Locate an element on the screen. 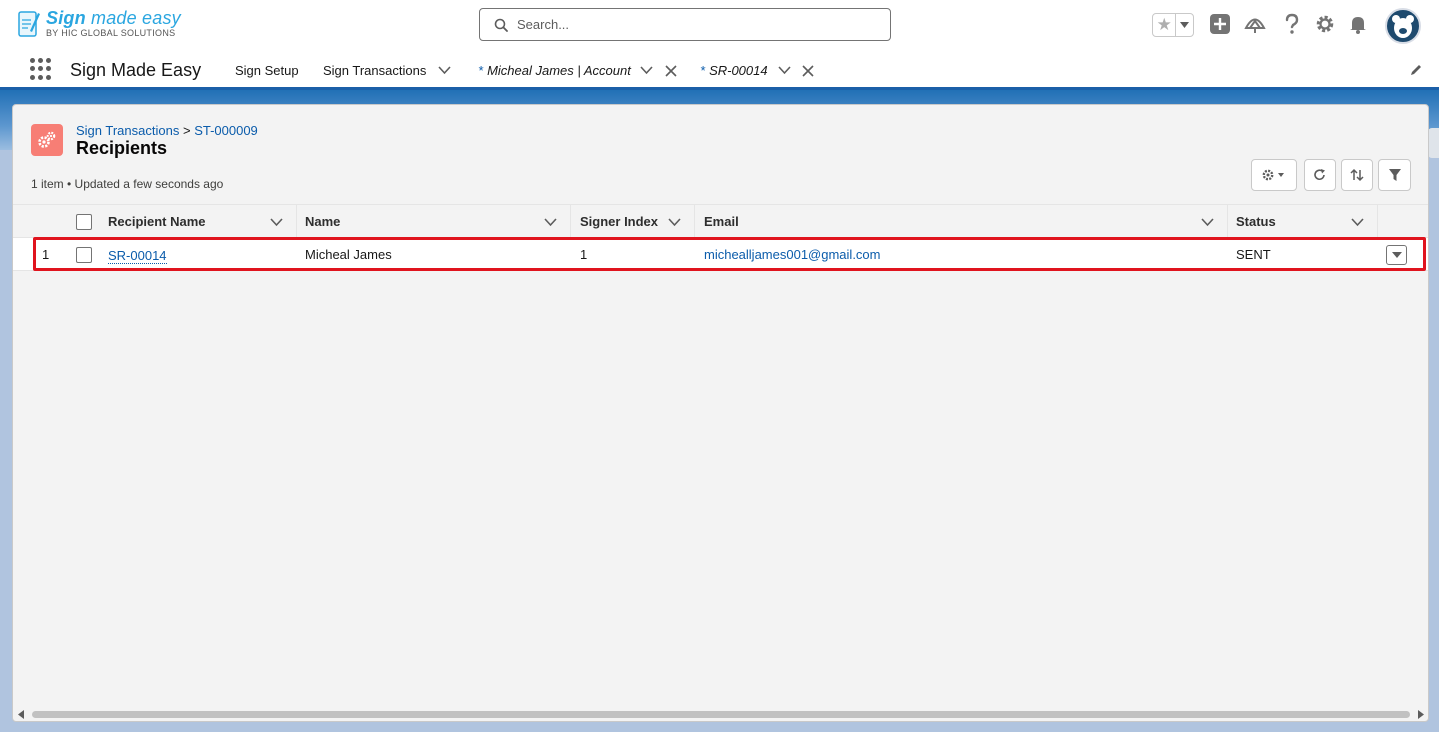 This screenshot has height=732, width=1439. column-header-recipient-name: Recipient Name is located at coordinates (157, 221).